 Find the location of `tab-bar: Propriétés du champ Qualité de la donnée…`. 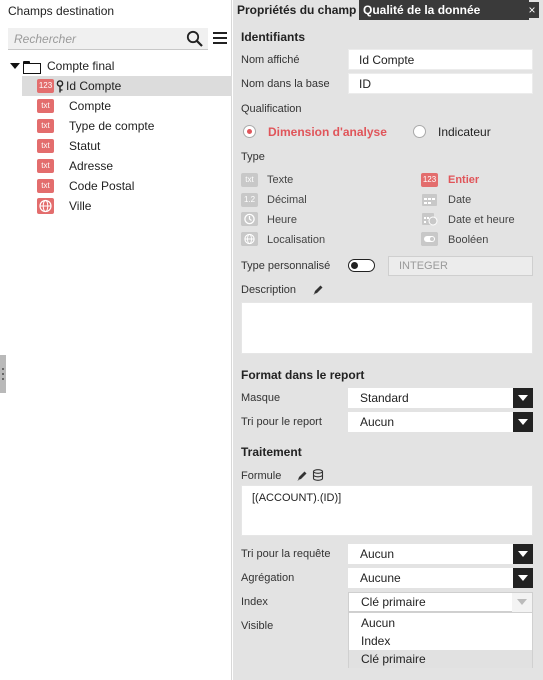

tab-bar: Propriétés du champ Qualité de la donnée… is located at coordinates (388, 10).